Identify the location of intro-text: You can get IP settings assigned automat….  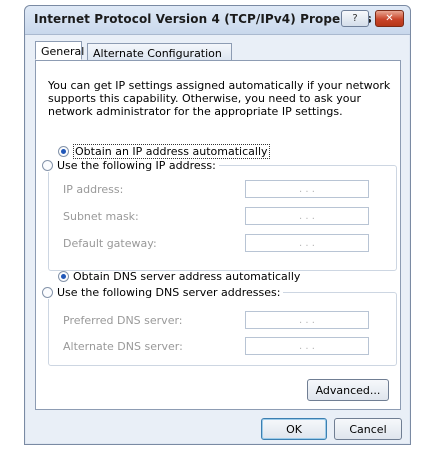
(219, 98).